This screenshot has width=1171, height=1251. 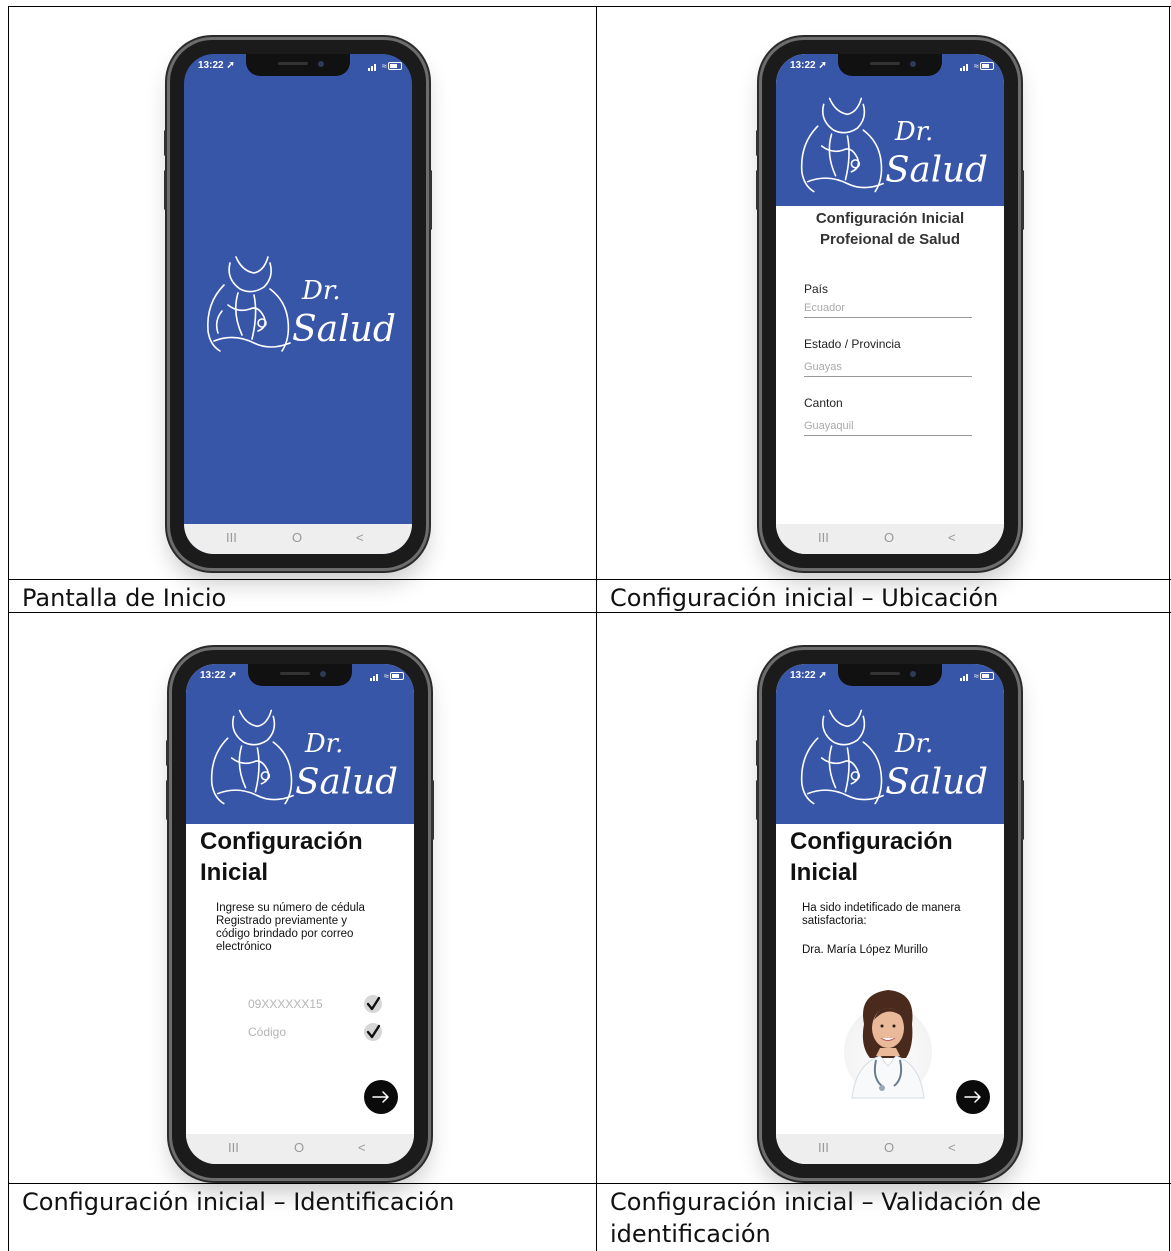 I want to click on grid-line-left, so click(x=8, y=628).